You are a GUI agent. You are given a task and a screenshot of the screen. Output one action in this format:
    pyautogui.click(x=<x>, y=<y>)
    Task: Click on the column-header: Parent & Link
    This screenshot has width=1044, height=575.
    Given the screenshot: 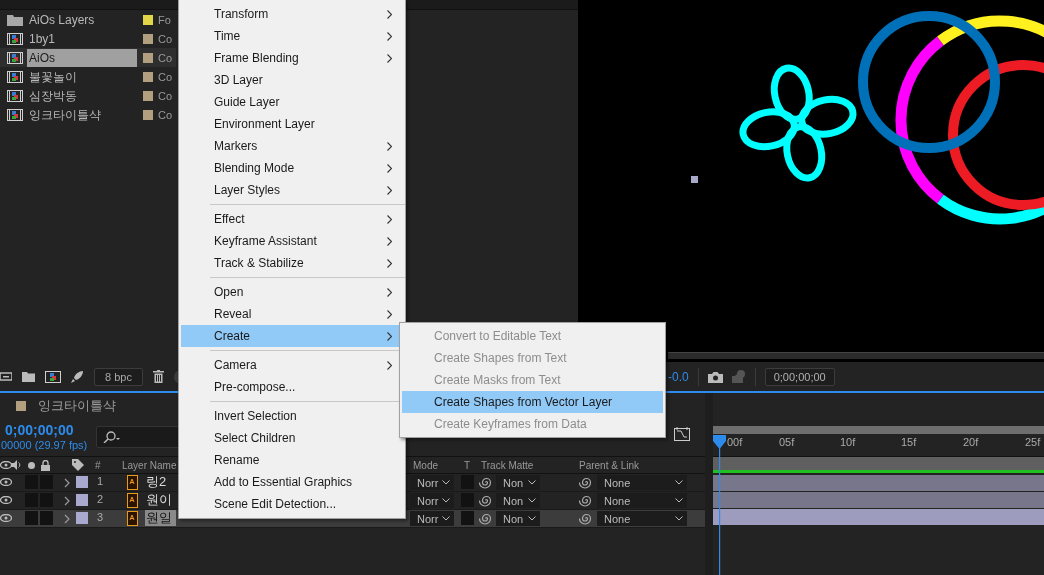 What is the action you would take?
    pyautogui.click(x=609, y=465)
    